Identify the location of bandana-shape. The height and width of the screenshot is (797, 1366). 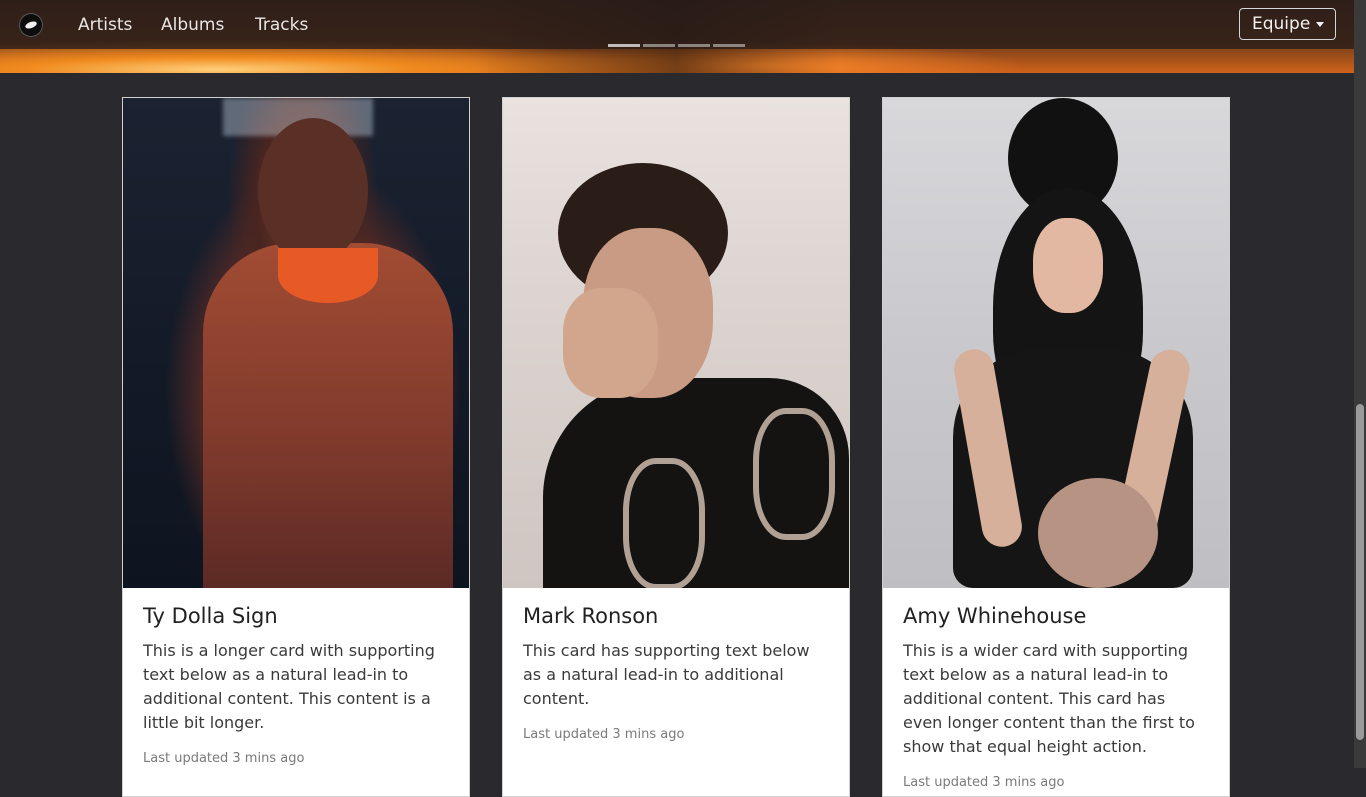
(328, 275).